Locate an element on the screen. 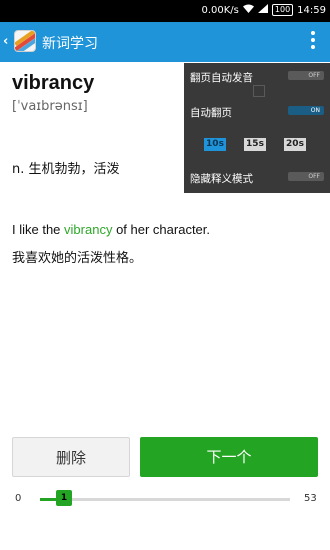 This screenshot has width=330, height=550. word-headword: vibrancy is located at coordinates (53, 83).